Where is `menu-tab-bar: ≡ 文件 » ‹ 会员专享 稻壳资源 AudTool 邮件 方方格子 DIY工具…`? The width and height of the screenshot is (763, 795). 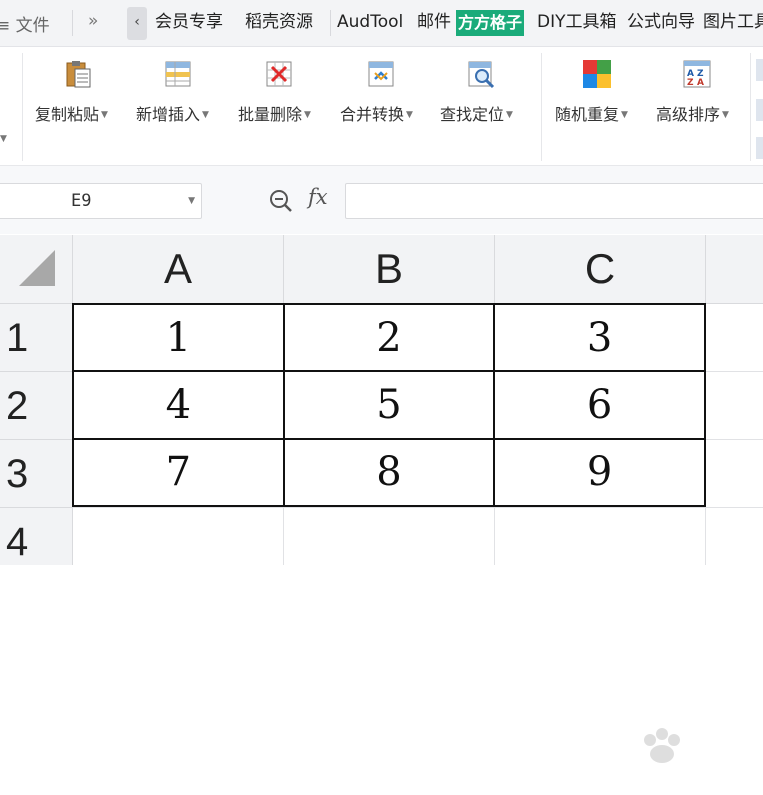 menu-tab-bar: ≡ 文件 » ‹ 会员专享 稻壳资源 AudTool 邮件 方方格子 DIY工具… is located at coordinates (381, 23).